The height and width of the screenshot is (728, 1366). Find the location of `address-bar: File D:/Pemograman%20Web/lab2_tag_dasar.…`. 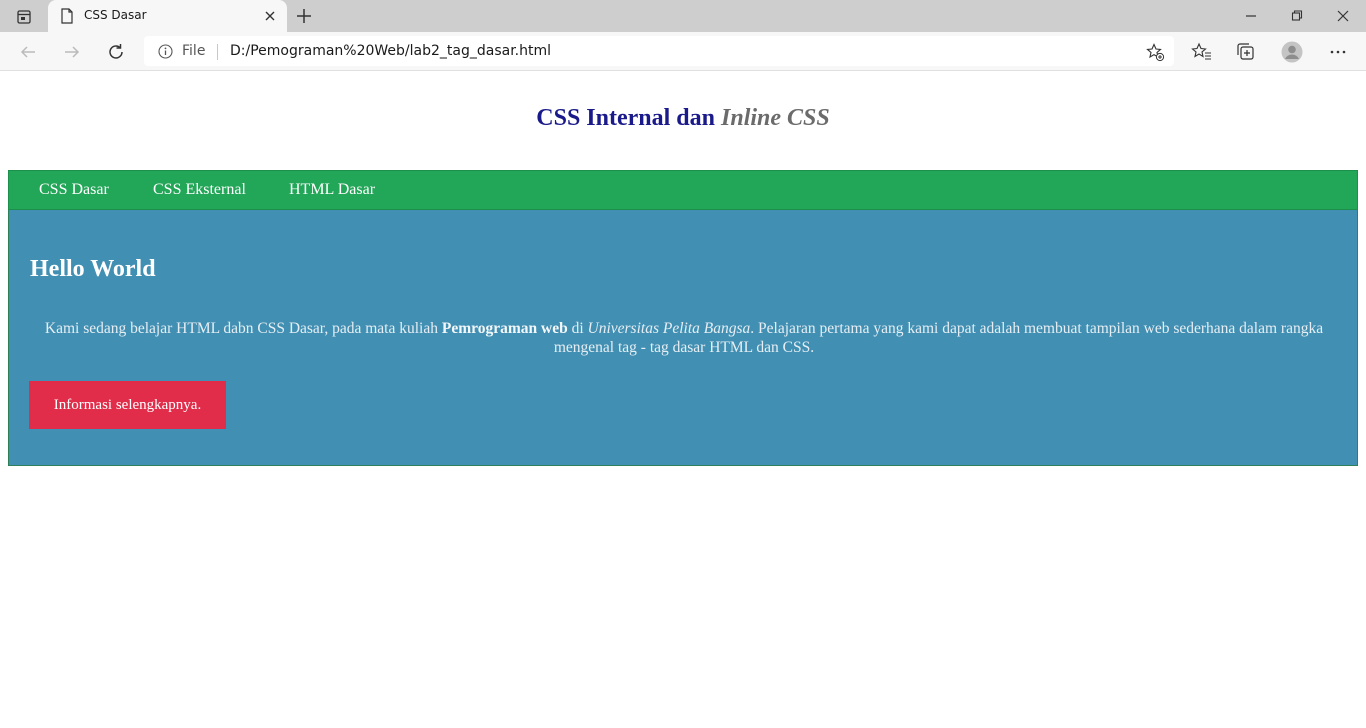

address-bar: File D:/Pemograman%20Web/lab2_tag_dasar.… is located at coordinates (659, 51).